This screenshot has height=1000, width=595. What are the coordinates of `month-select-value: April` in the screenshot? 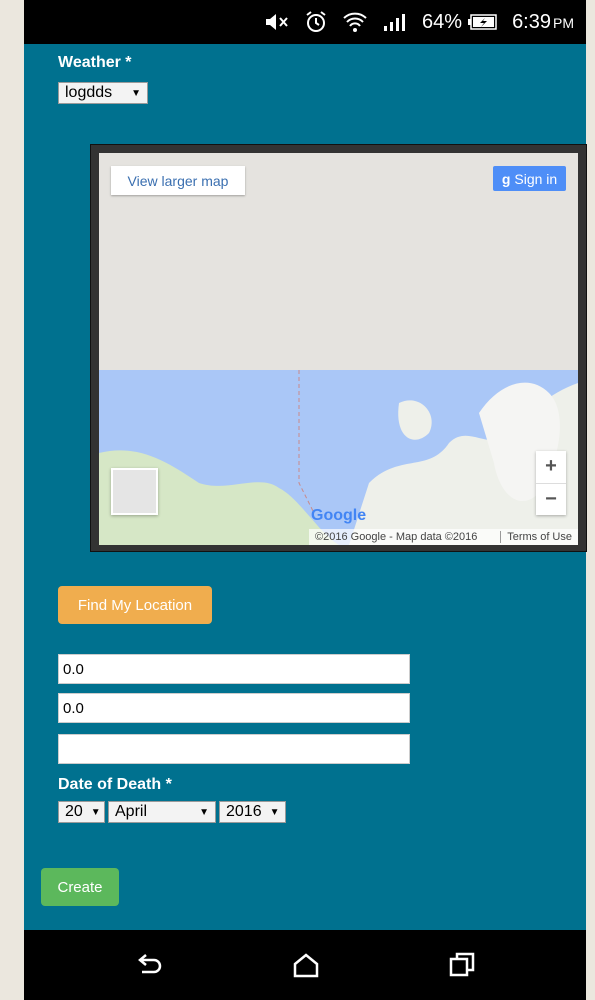 It's located at (131, 811).